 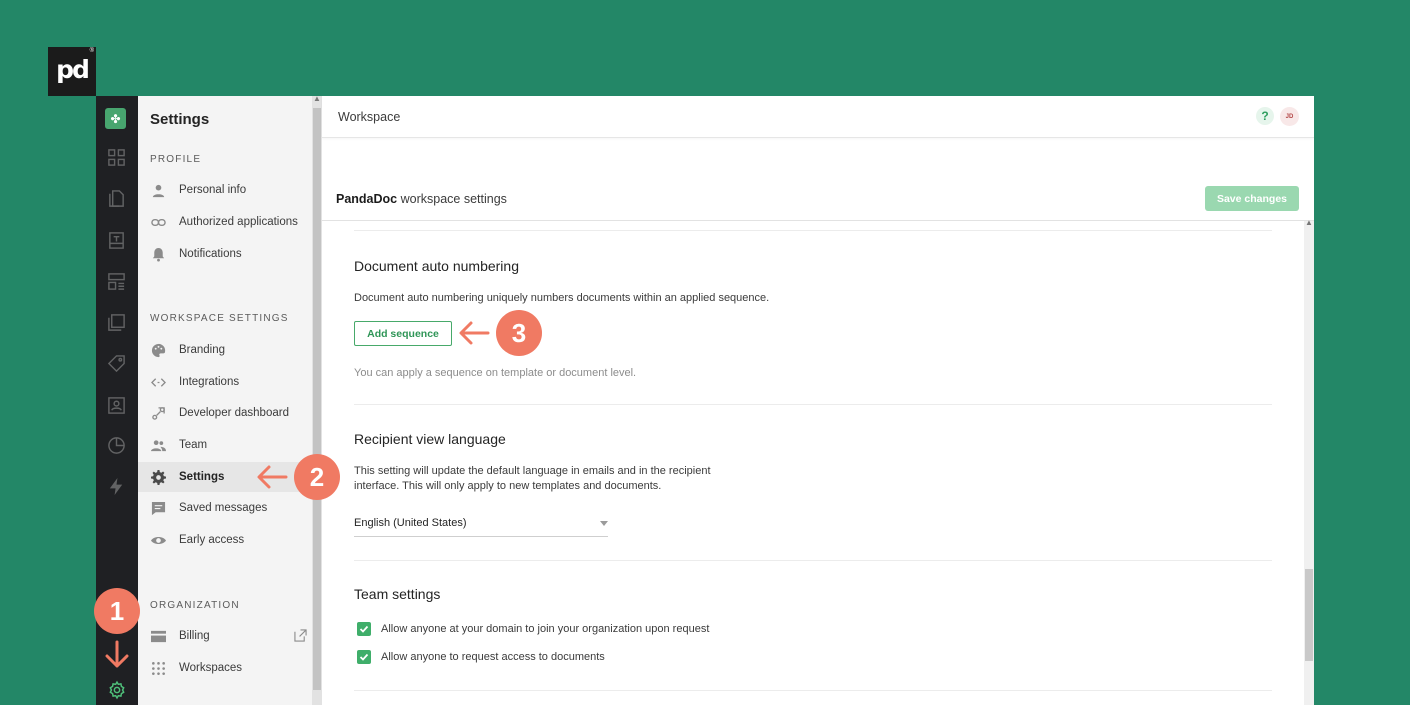 I want to click on credit-card-icon, so click(x=158, y=636).